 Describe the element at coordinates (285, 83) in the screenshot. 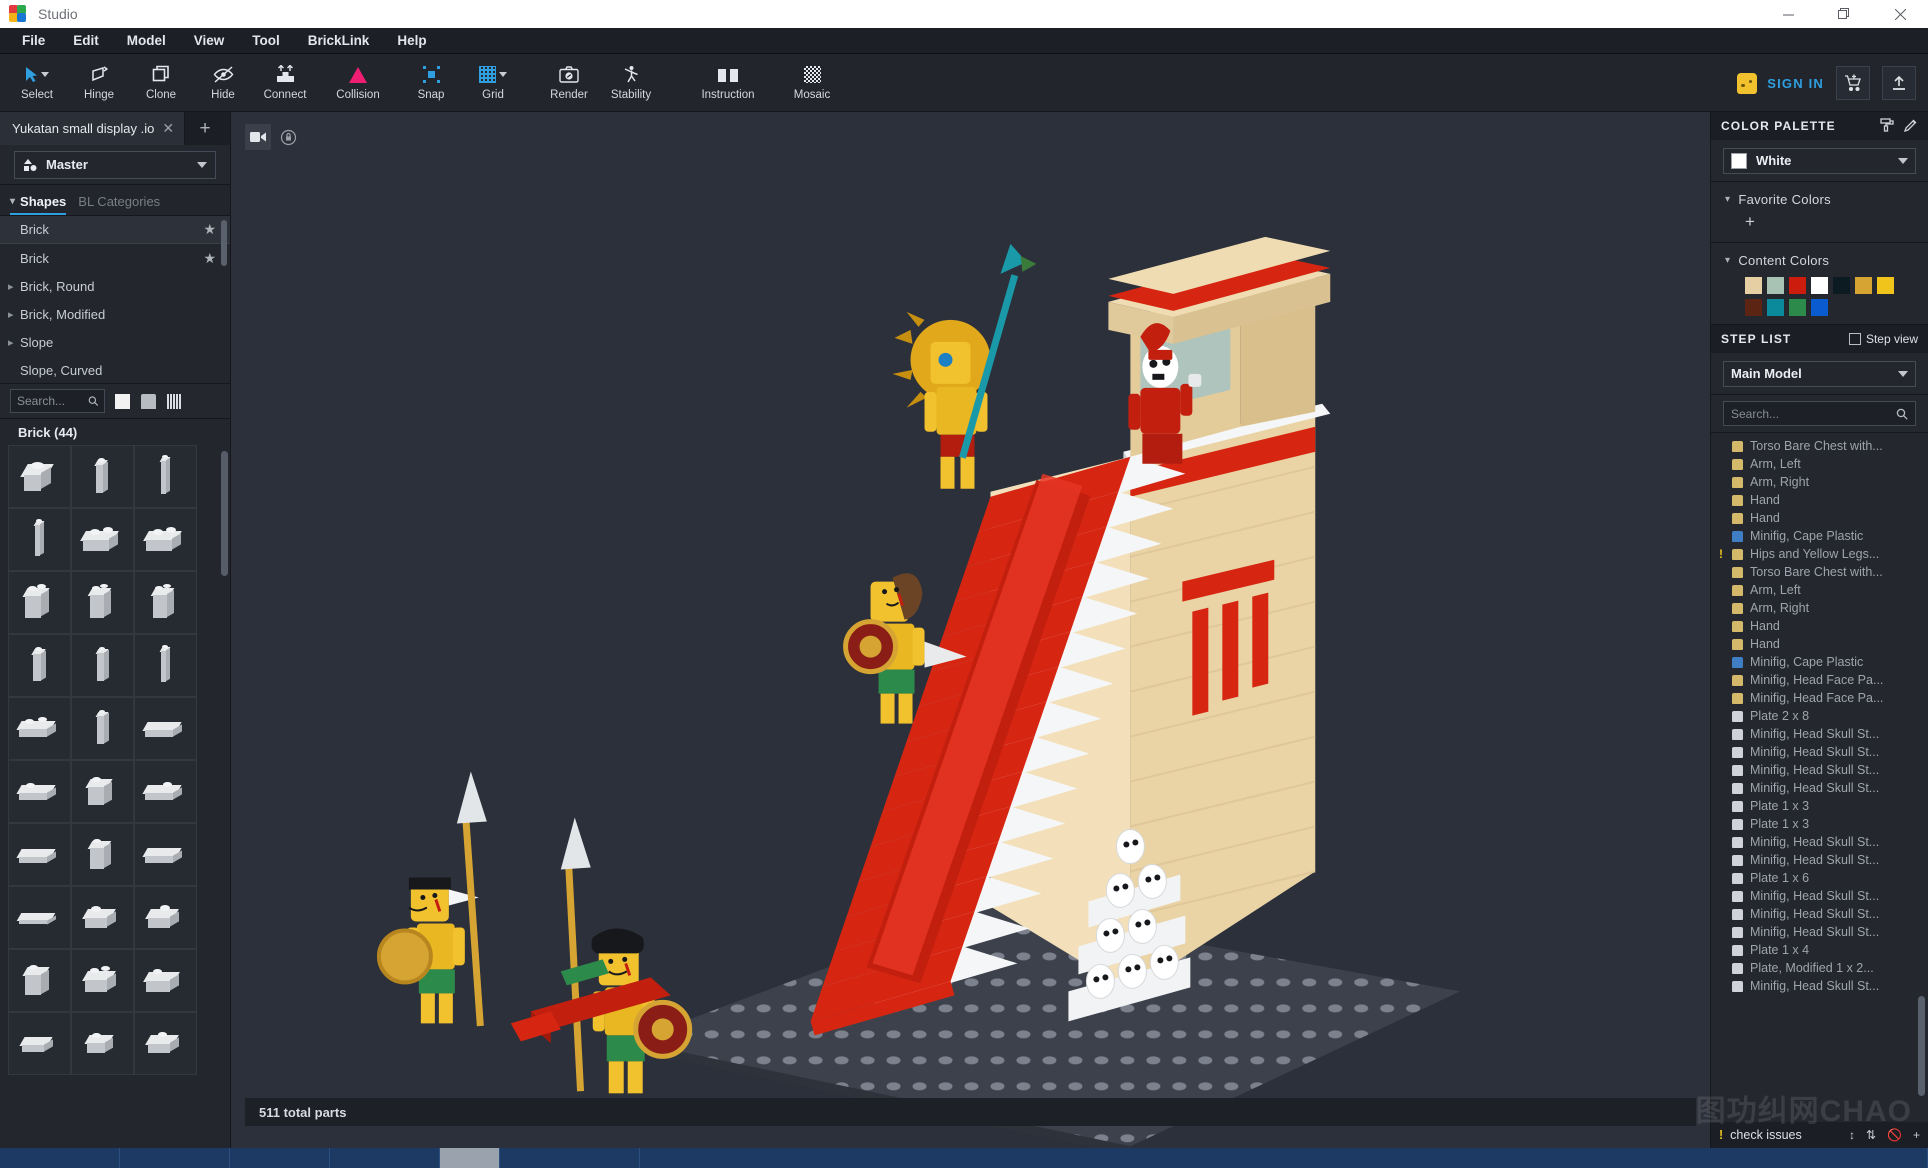

I see `tool-connect: Connect` at that location.